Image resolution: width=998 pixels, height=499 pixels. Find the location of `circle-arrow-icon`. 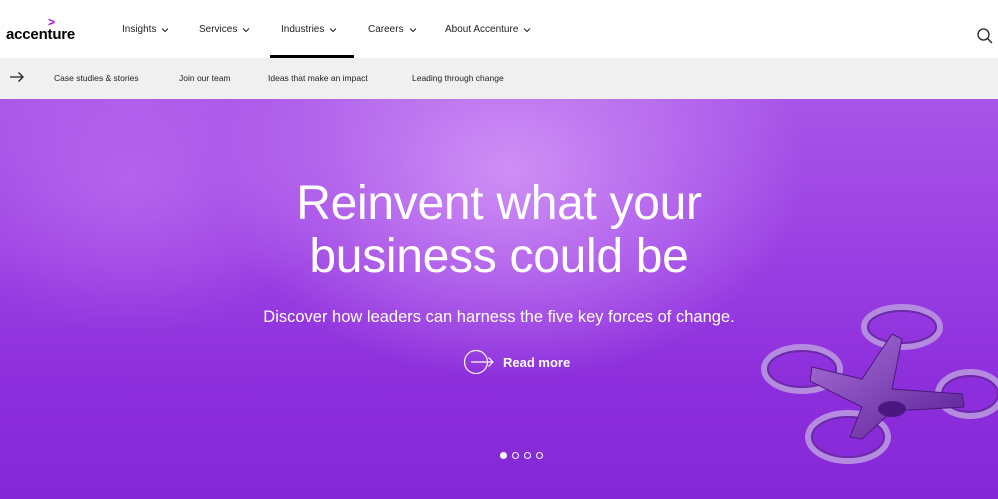

circle-arrow-icon is located at coordinates (478, 362).